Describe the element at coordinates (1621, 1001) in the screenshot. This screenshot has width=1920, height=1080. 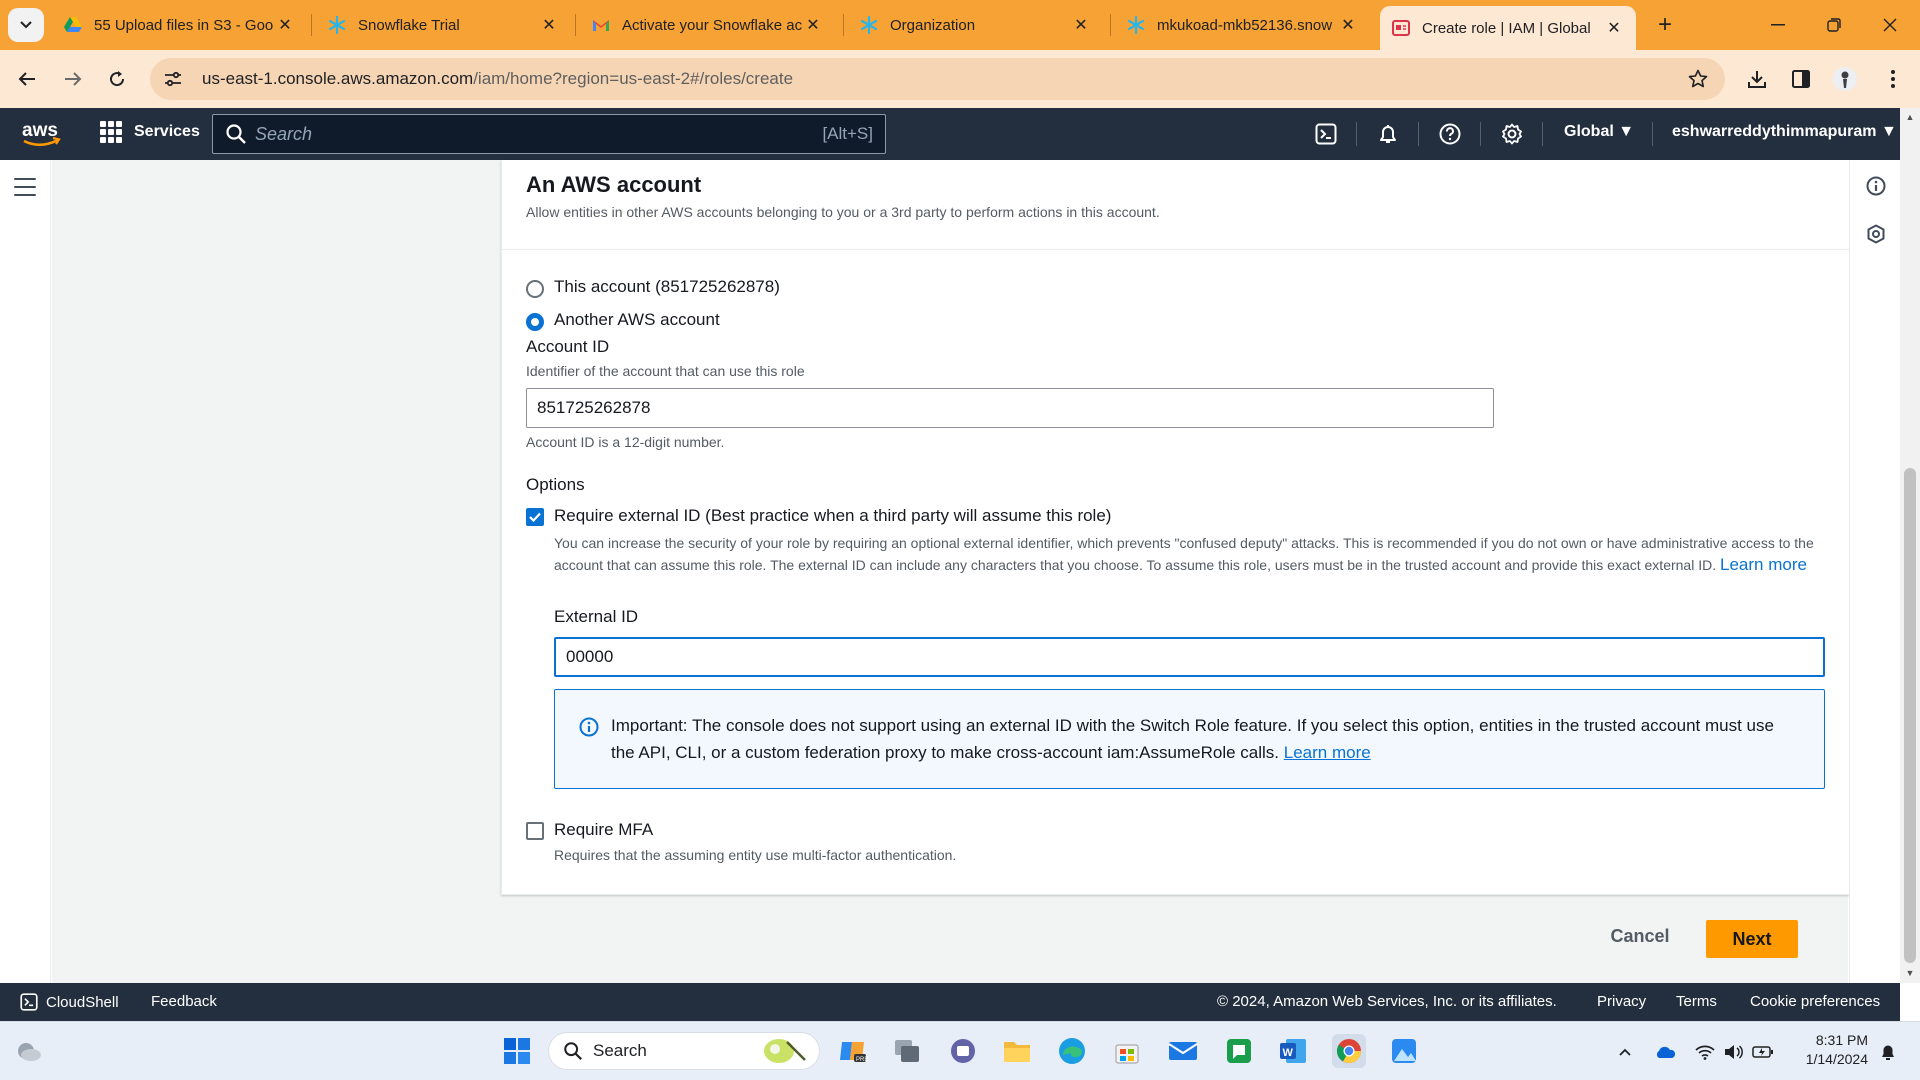
I see `privacy-link: Privacy` at that location.